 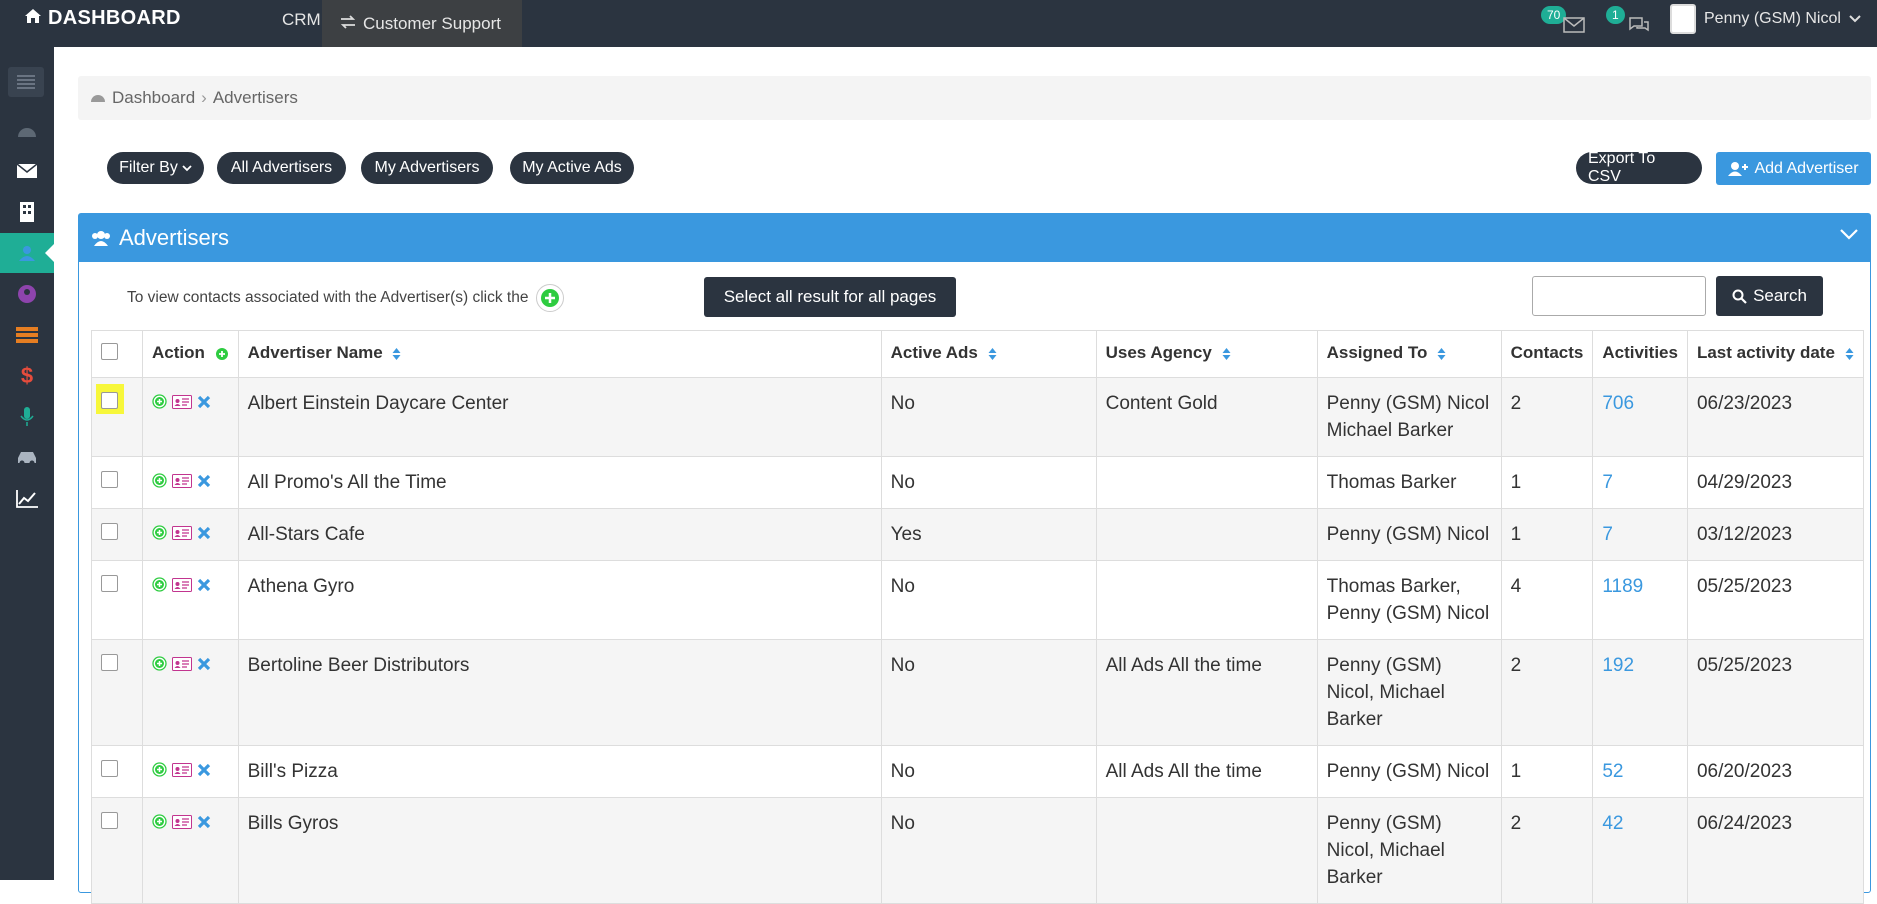 I want to click on search-icon, so click(x=1739, y=296).